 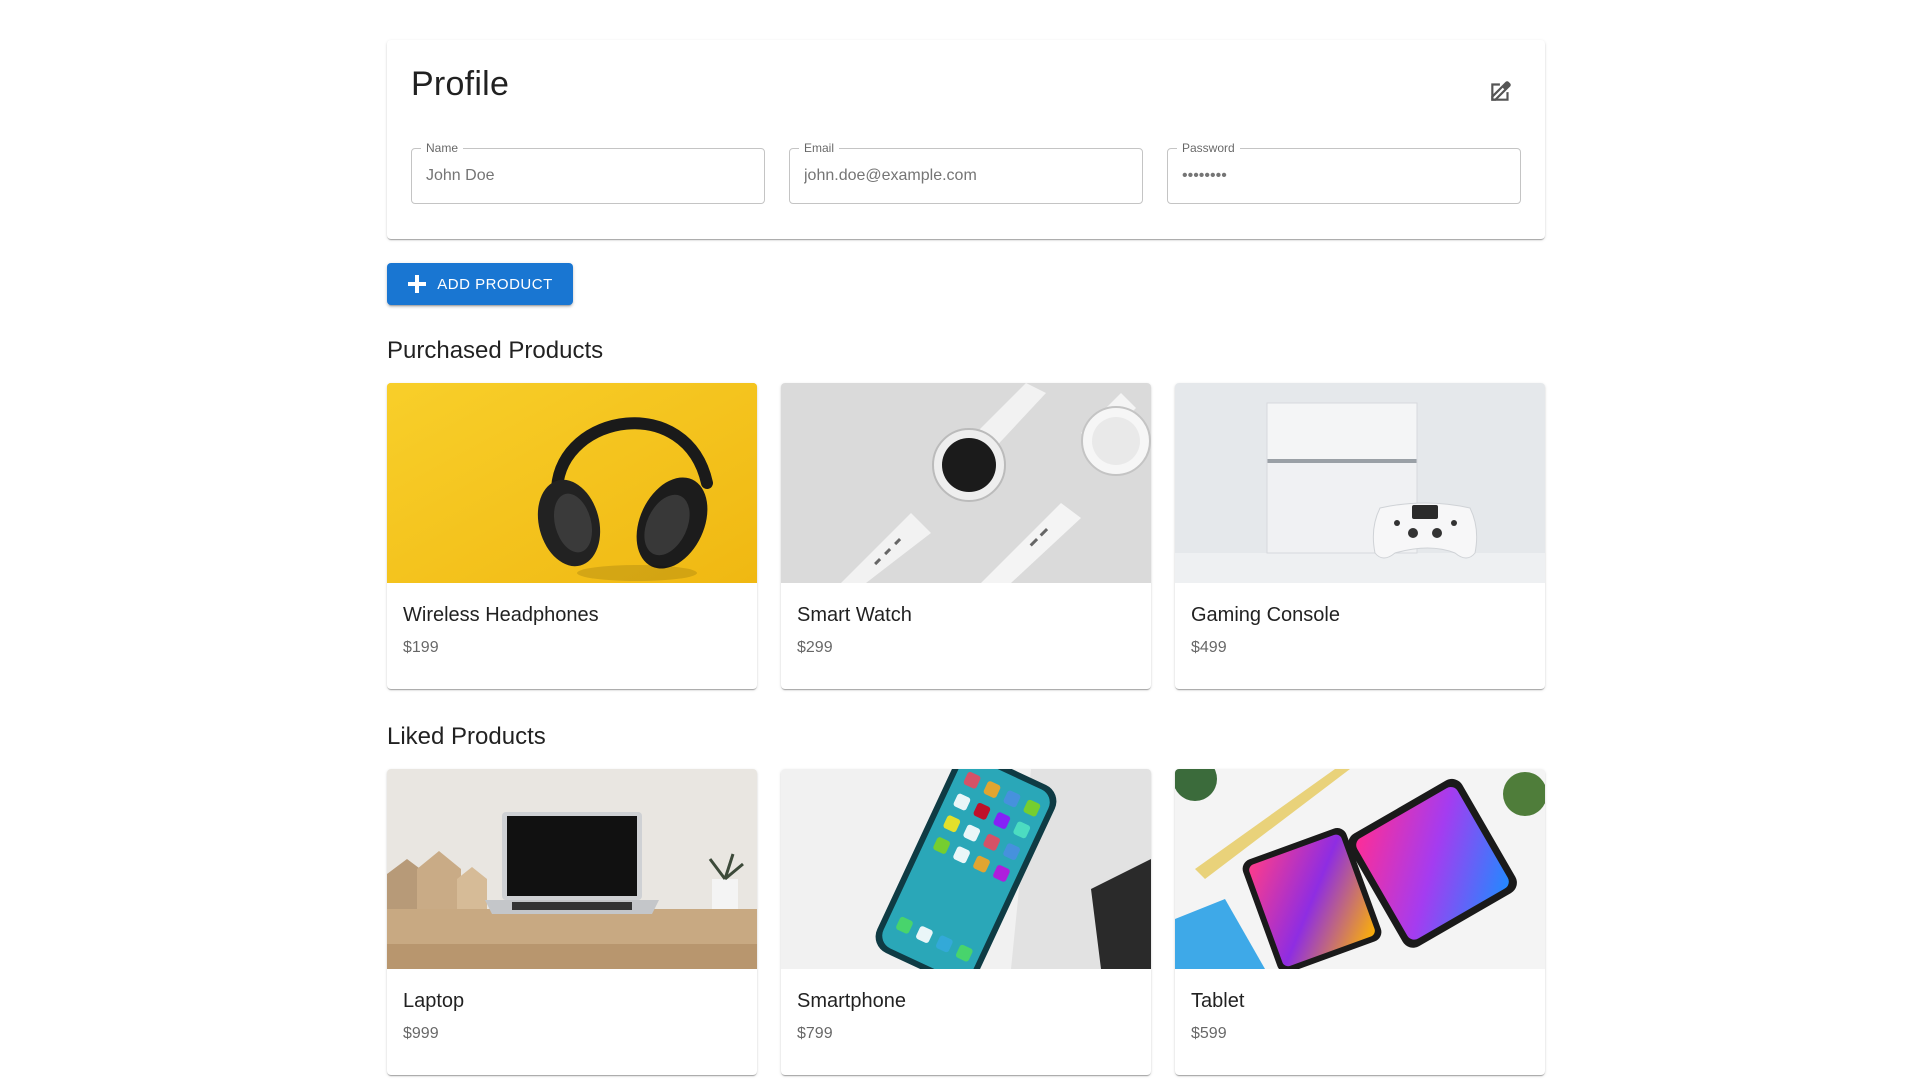 I want to click on card-content: Smartphone $799, so click(x=966, y=1006).